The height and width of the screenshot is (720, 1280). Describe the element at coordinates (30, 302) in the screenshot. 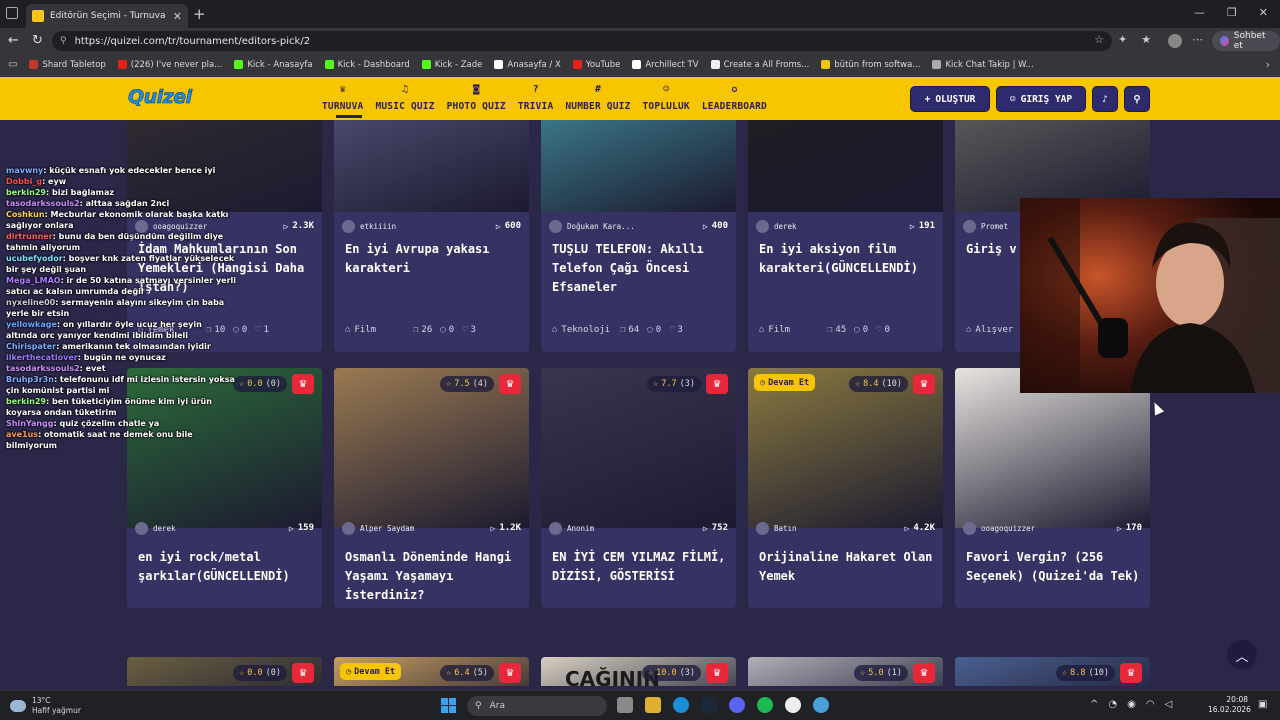

I see `chat-username: nyxeline00` at that location.